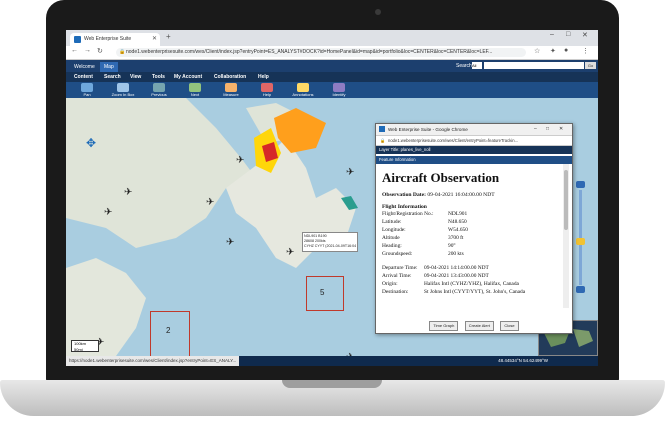  What do you see at coordinates (74, 50) in the screenshot?
I see `back-icon: ←` at bounding box center [74, 50].